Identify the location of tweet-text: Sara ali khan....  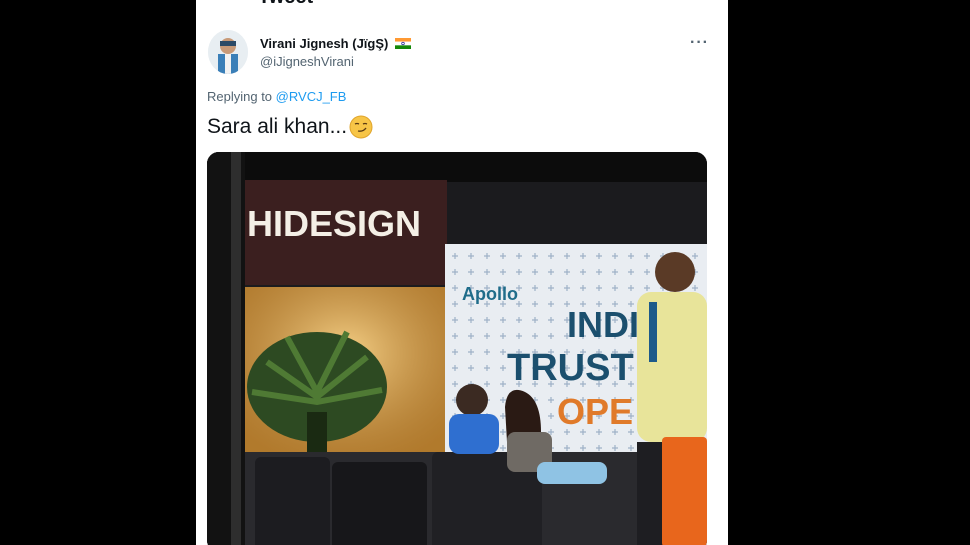
(290, 127).